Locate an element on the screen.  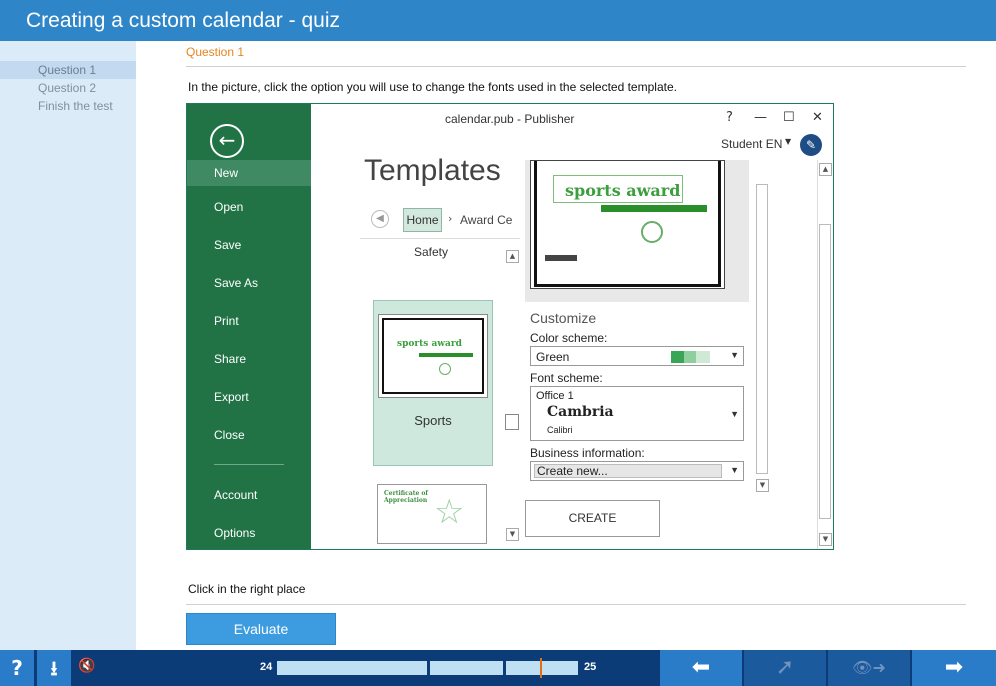
publisher-window-title: calendar.pub - Publisher is located at coordinates (510, 119).